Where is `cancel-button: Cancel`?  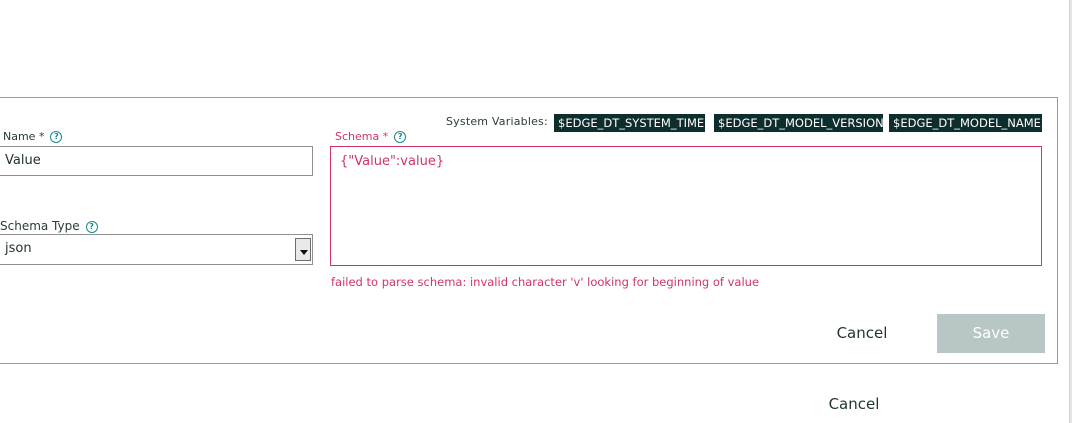
cancel-button: Cancel is located at coordinates (862, 333).